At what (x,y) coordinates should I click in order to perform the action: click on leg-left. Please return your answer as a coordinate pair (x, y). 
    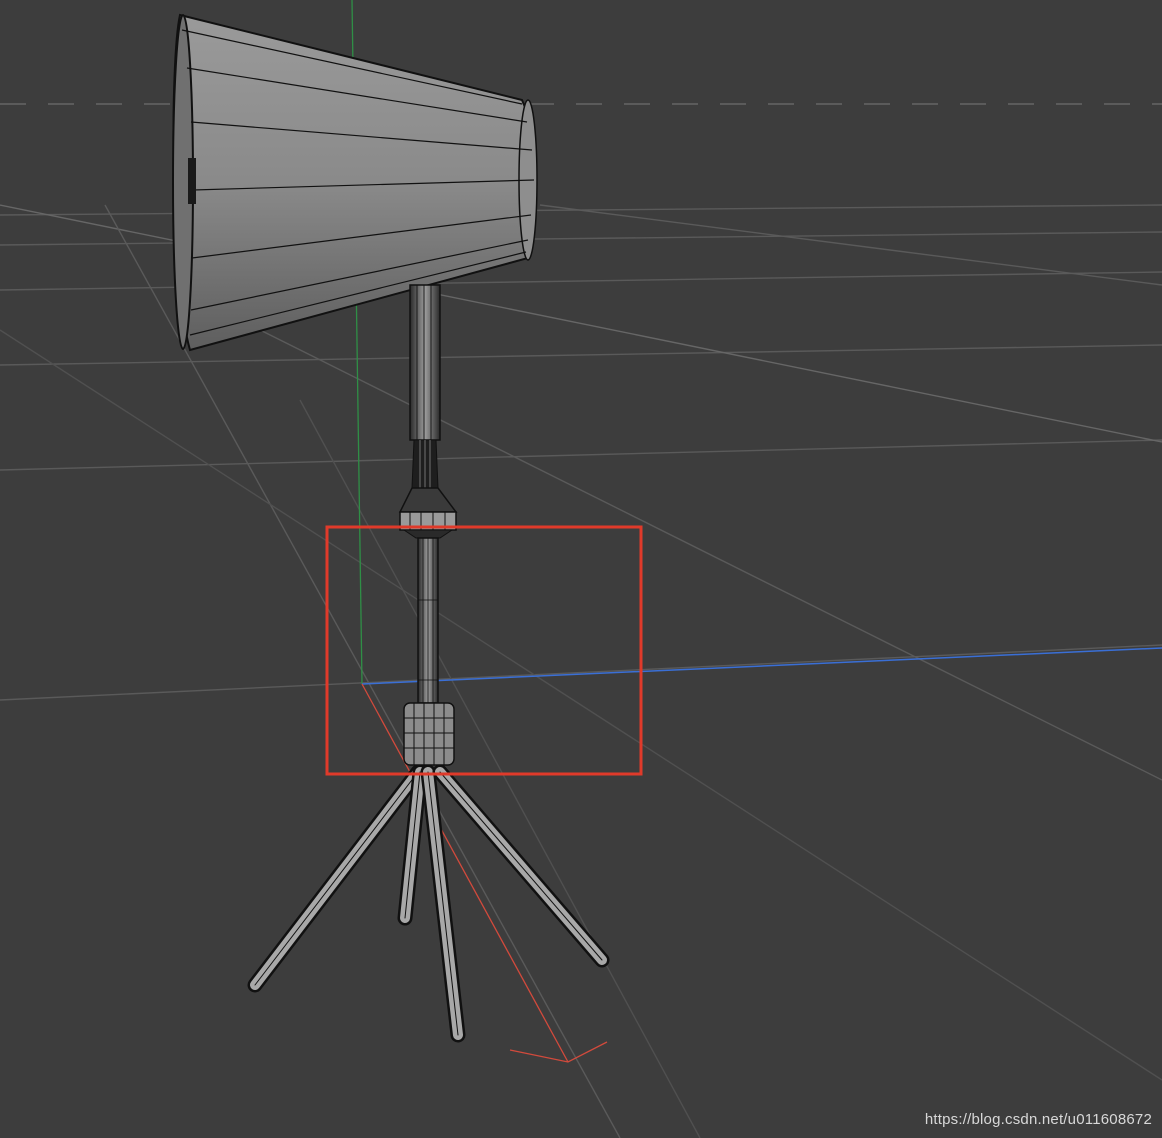
    Looking at the image, I should click on (336, 878).